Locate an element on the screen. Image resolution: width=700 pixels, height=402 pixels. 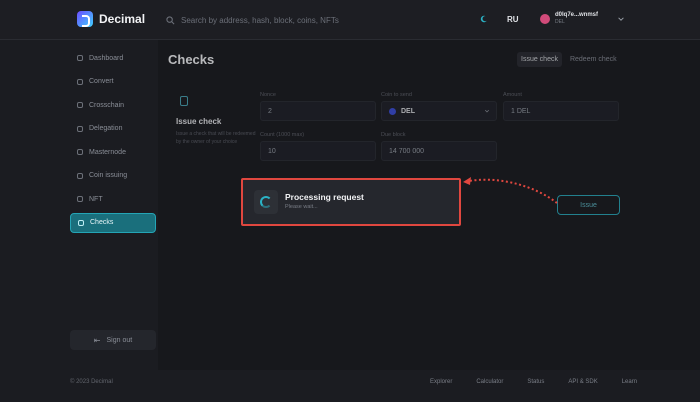
footer-link-status: Status is located at coordinates (535, 382).